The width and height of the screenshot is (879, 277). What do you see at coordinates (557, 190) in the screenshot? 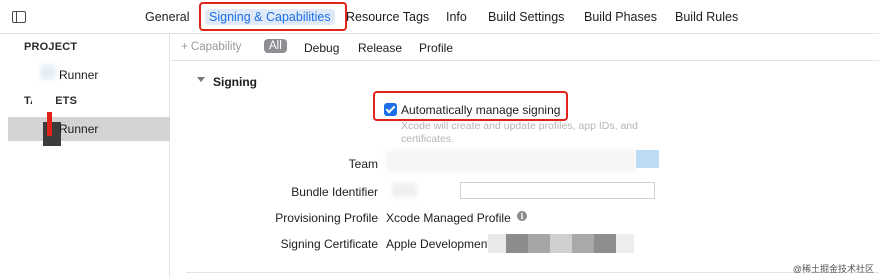
I see `bundle-identifier-field` at bounding box center [557, 190].